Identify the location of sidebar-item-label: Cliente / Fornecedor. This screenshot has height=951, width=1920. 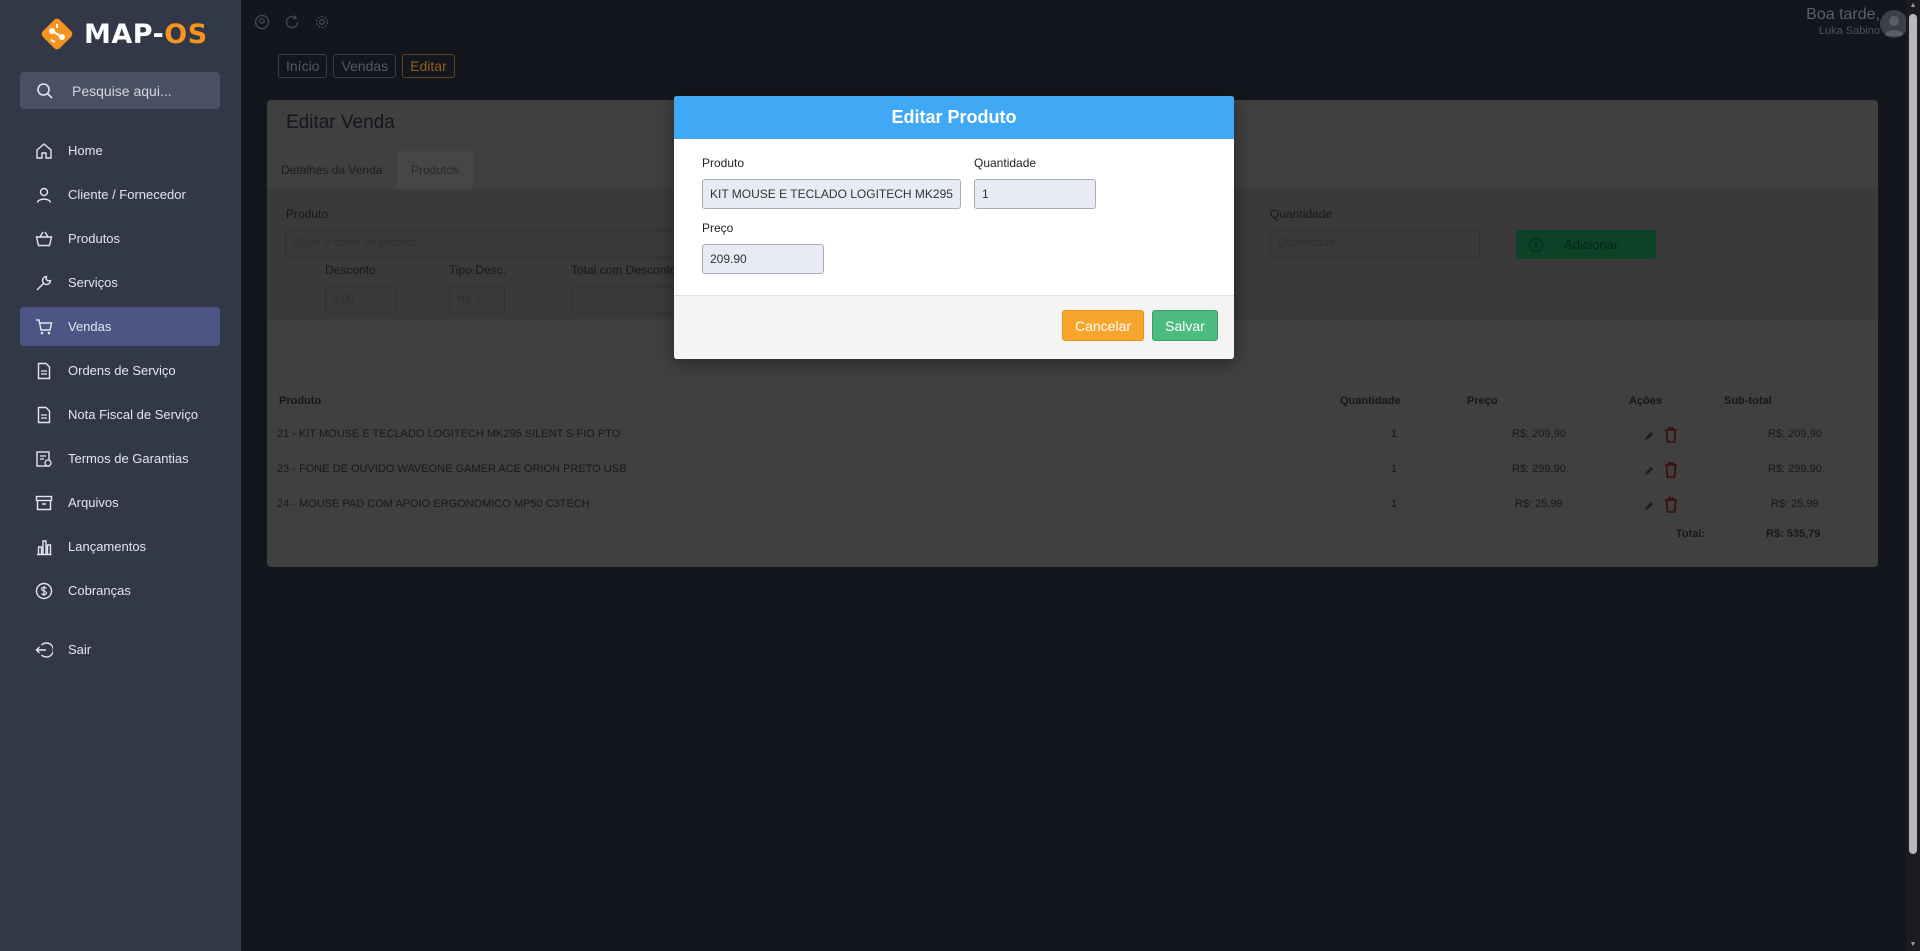
(127, 194).